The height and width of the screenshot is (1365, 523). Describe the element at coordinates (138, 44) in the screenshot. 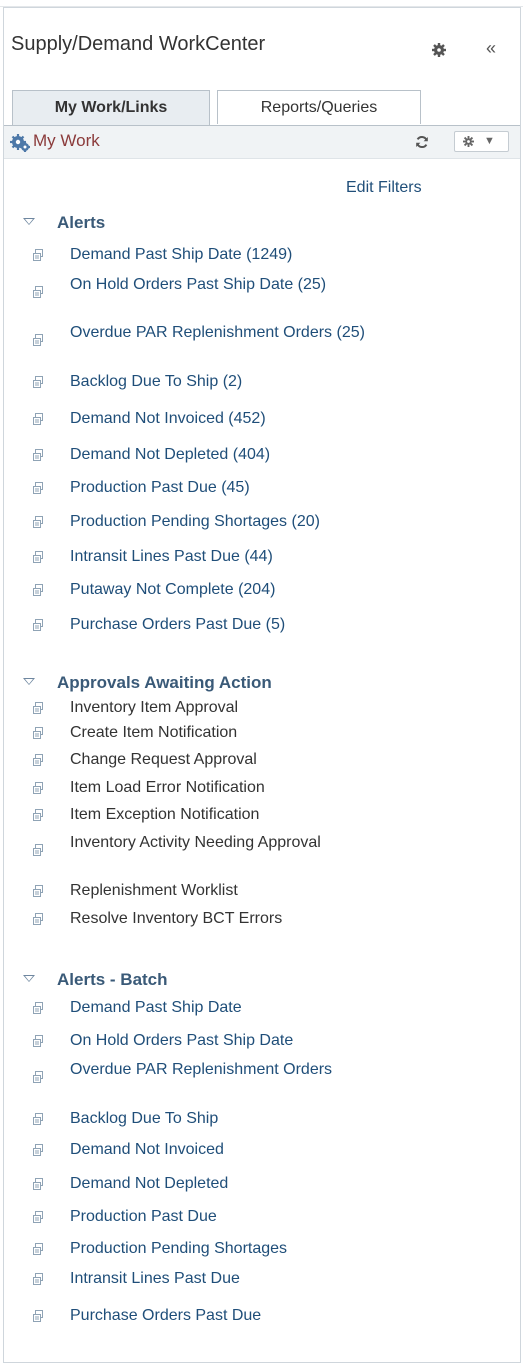

I see `workcenter-title: Supply/Demand WorkCenter` at that location.